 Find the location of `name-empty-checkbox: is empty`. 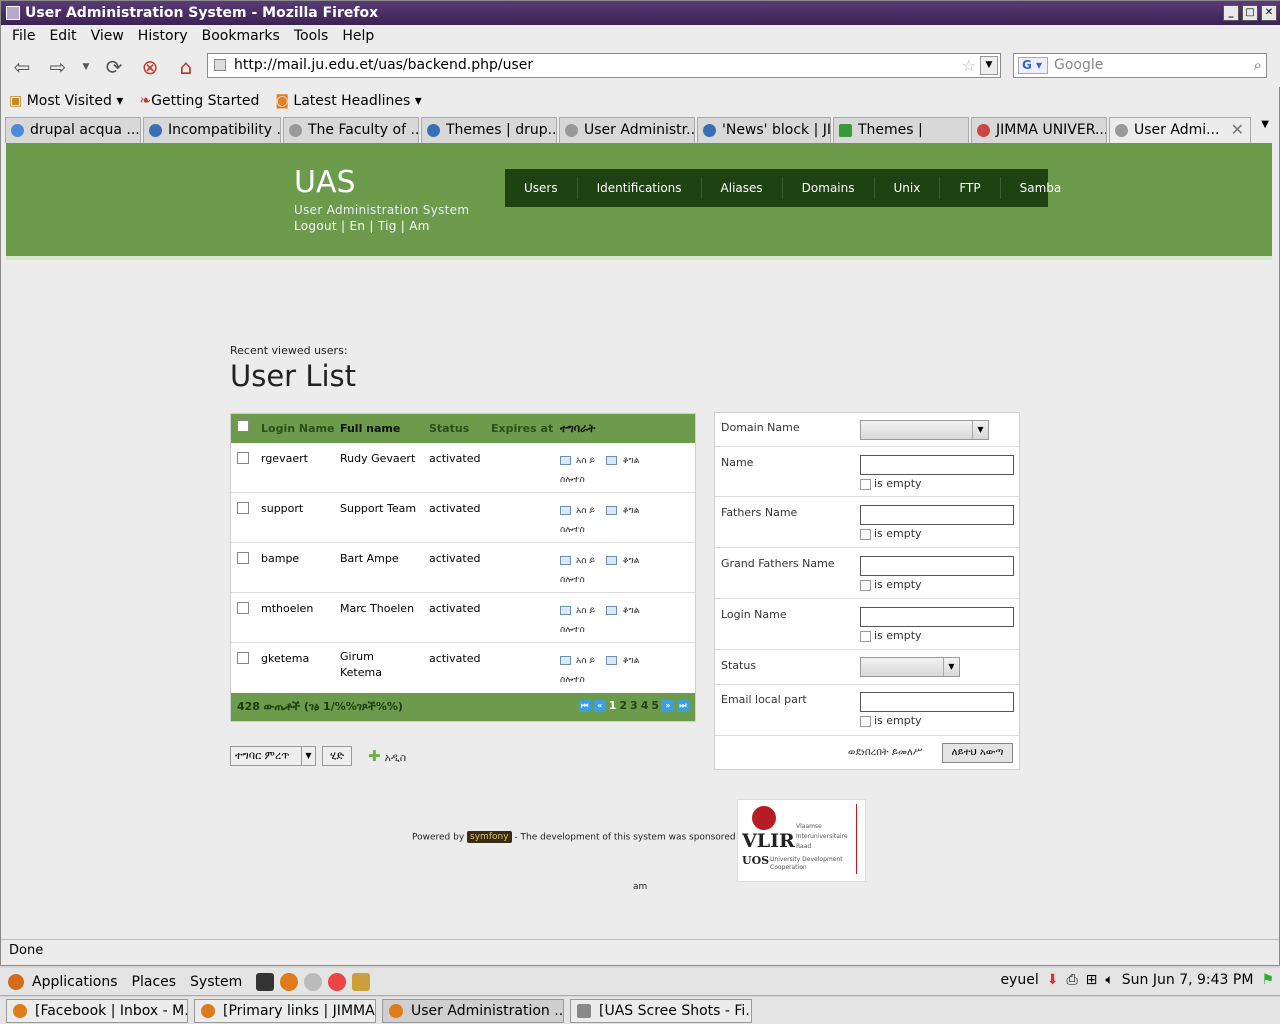

name-empty-checkbox: is empty is located at coordinates (891, 483).